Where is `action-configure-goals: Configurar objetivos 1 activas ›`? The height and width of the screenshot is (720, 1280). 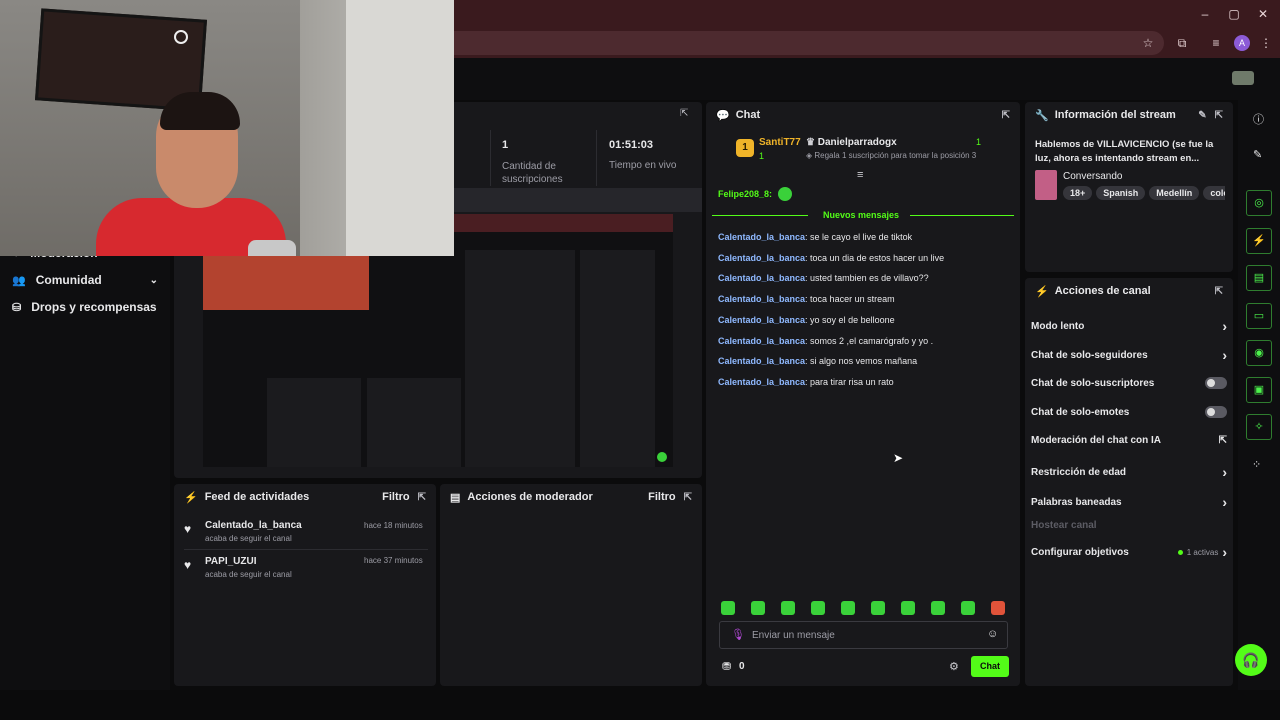
action-configure-goals: Configurar objetivos 1 activas › is located at coordinates (1129, 552).